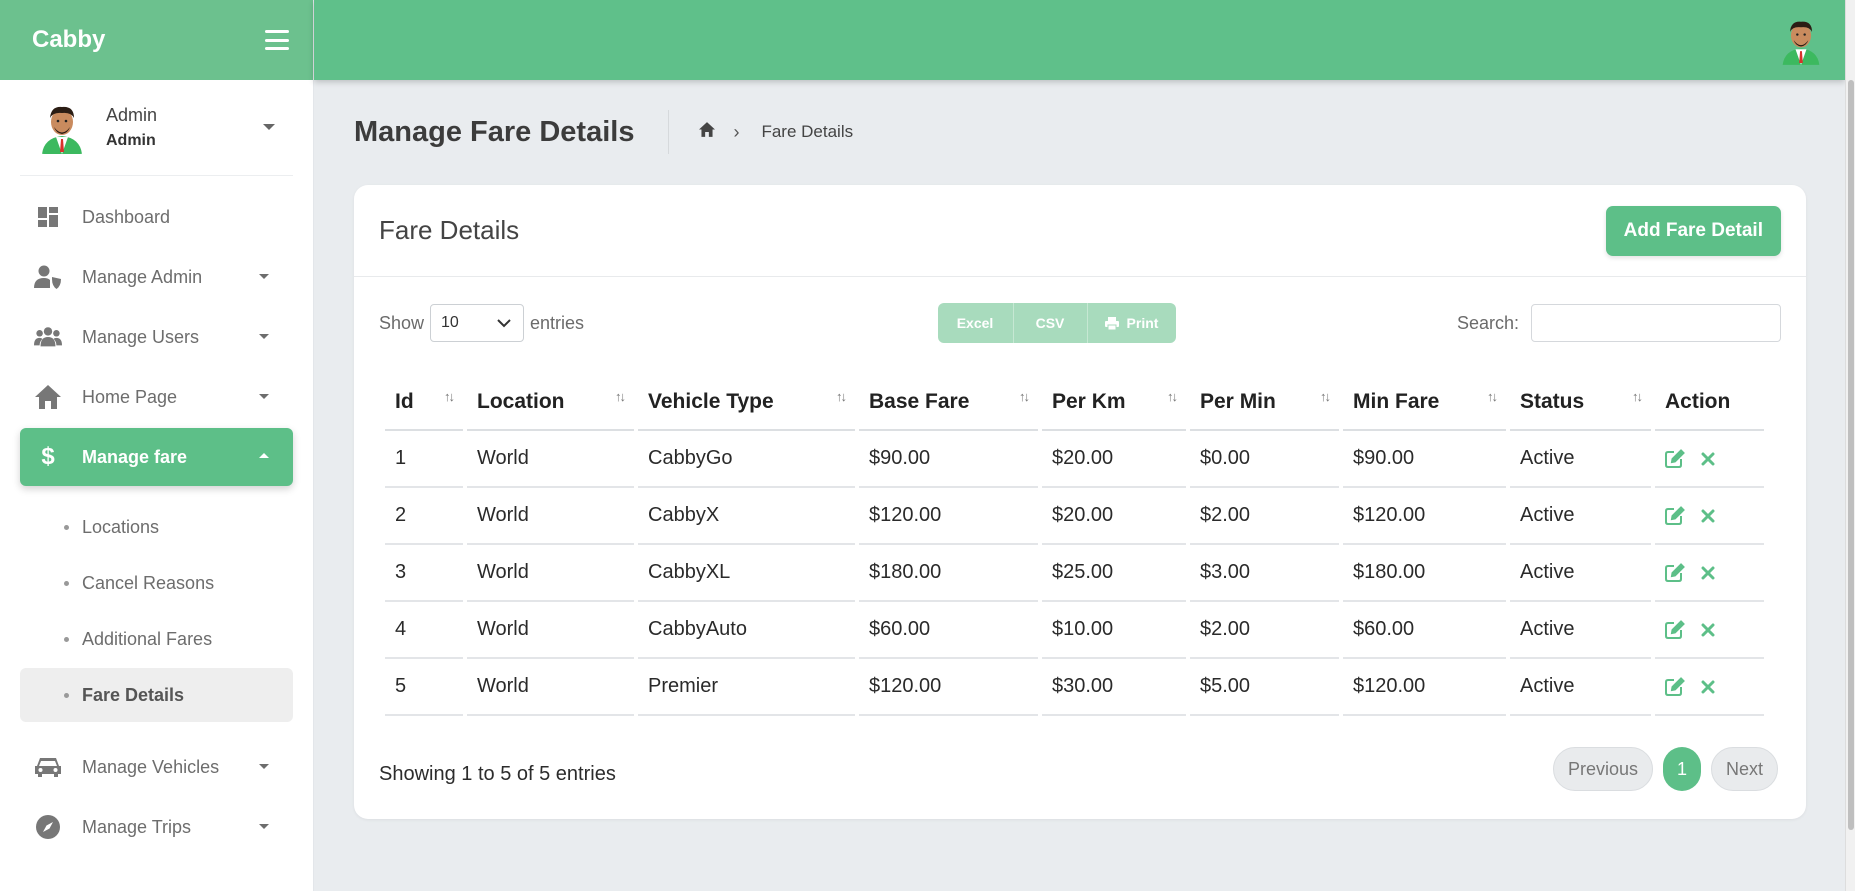 The image size is (1855, 891). Describe the element at coordinates (746, 573) in the screenshot. I see `cell-vehicle-type: CabbyXL` at that location.